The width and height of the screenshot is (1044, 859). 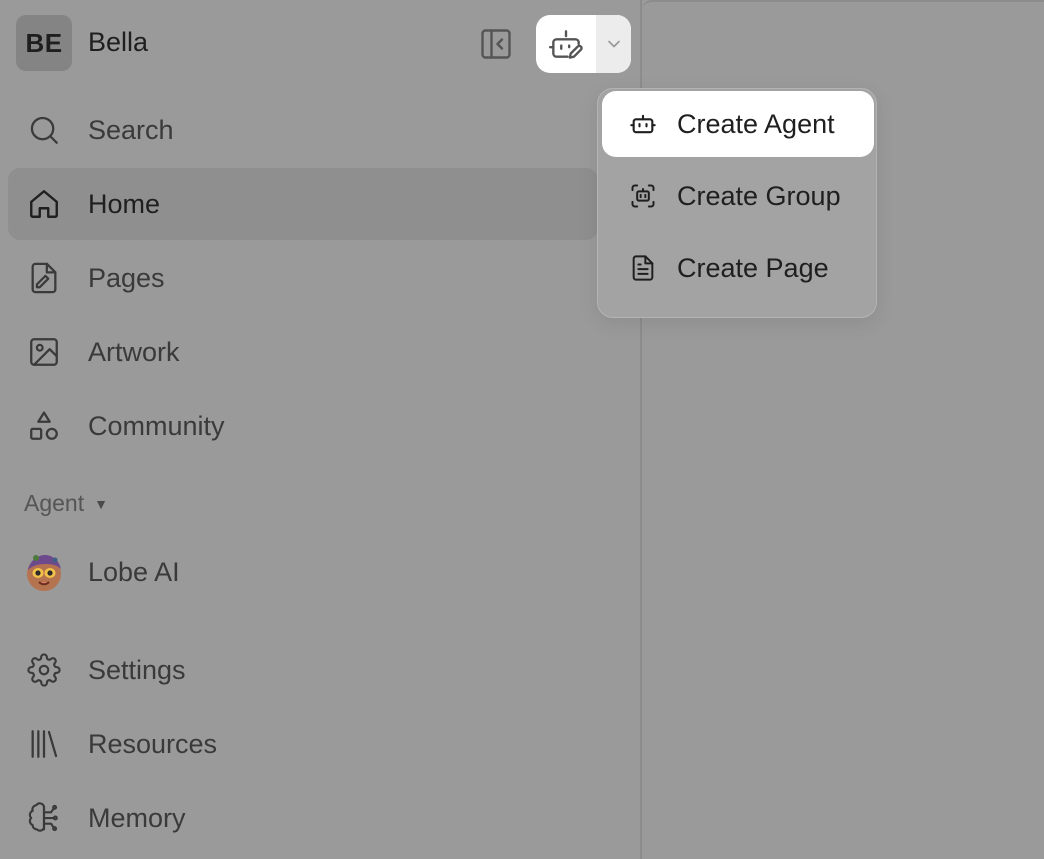 I want to click on pages-icon, so click(x=44, y=278).